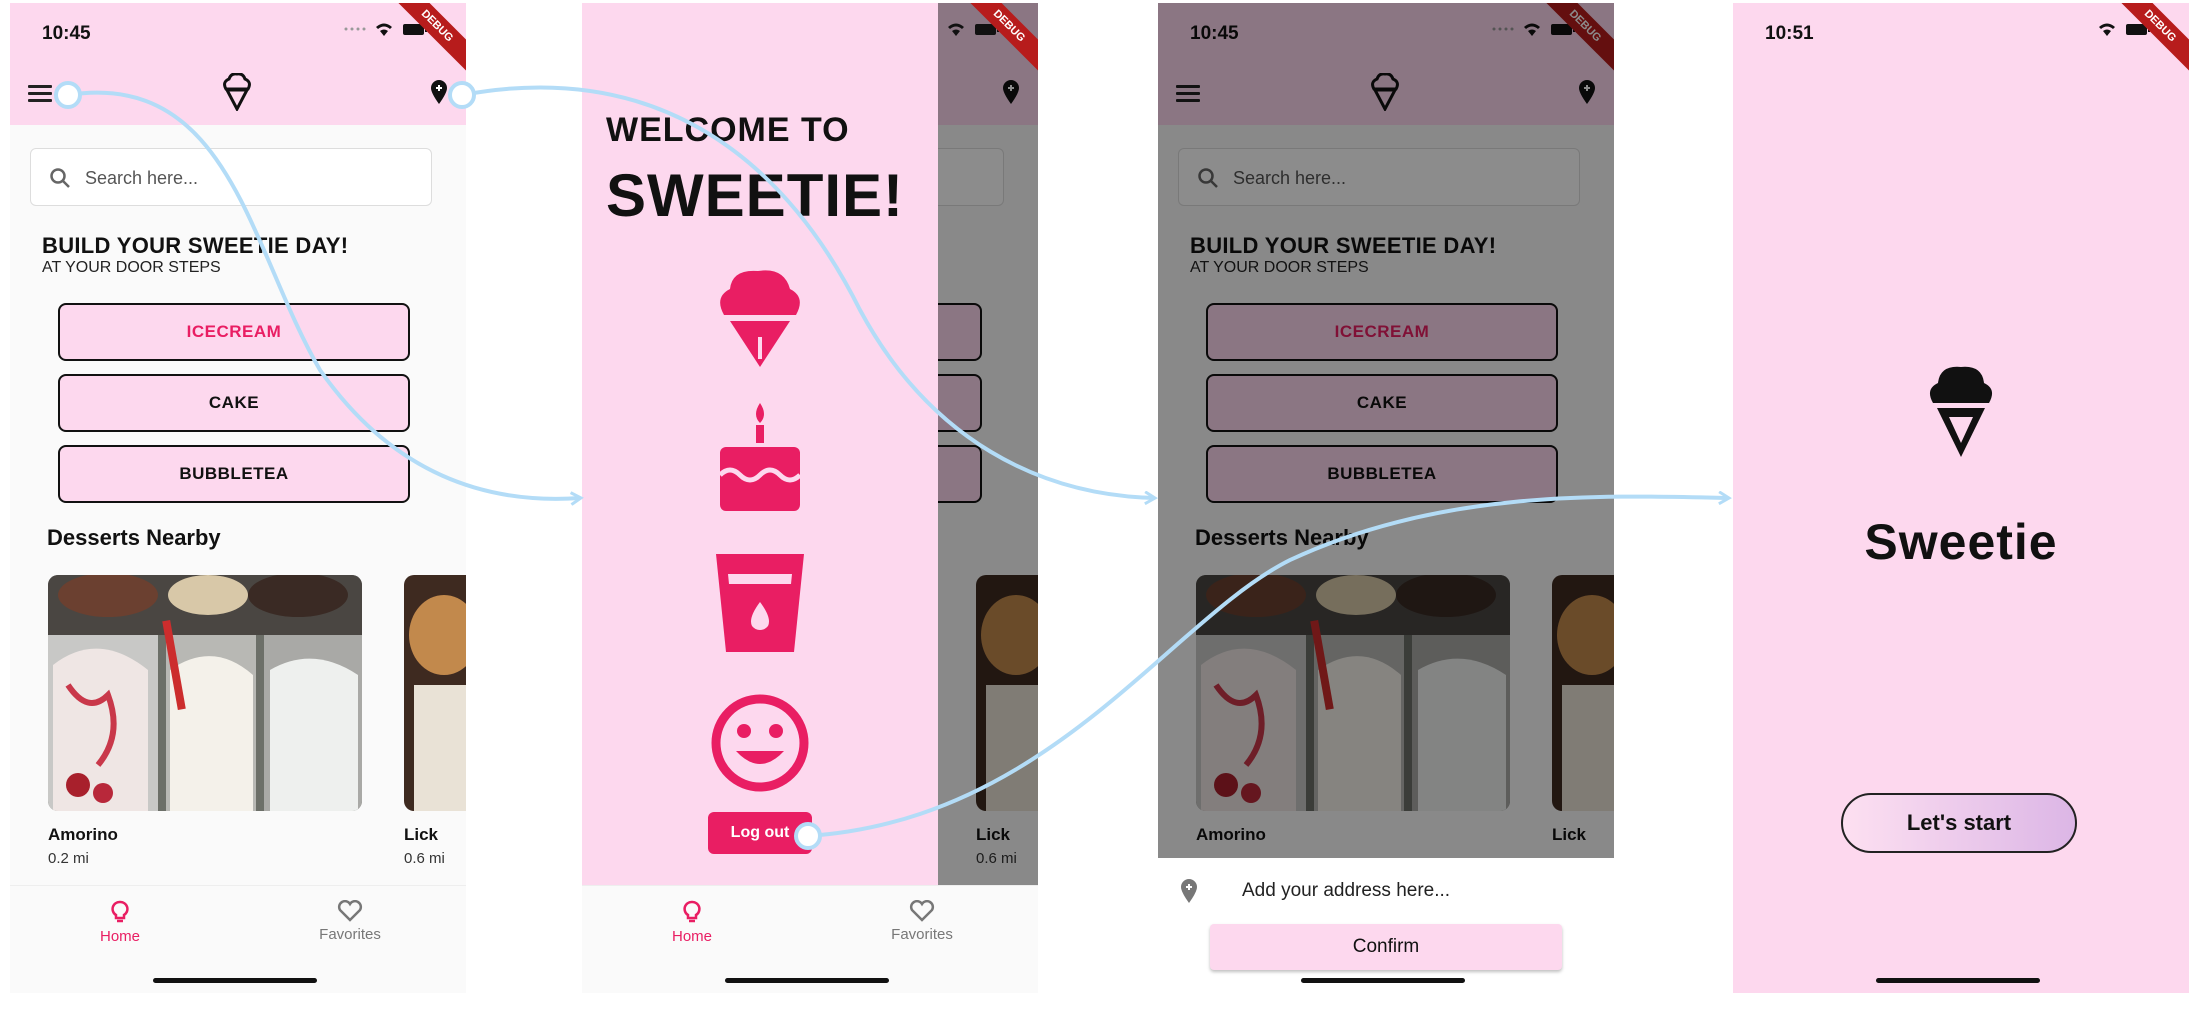  I want to click on desserts-nearby-title: Desserts Nearby, so click(134, 537).